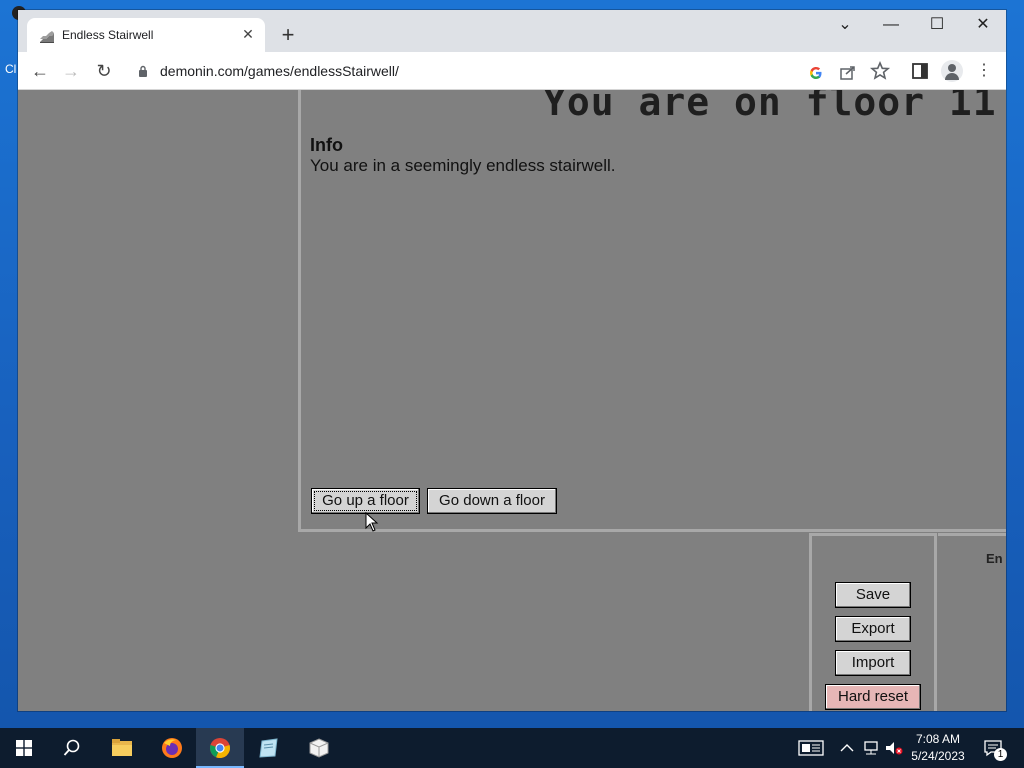 The image size is (1024, 768). Describe the element at coordinates (952, 71) in the screenshot. I see `profile-icon` at that location.